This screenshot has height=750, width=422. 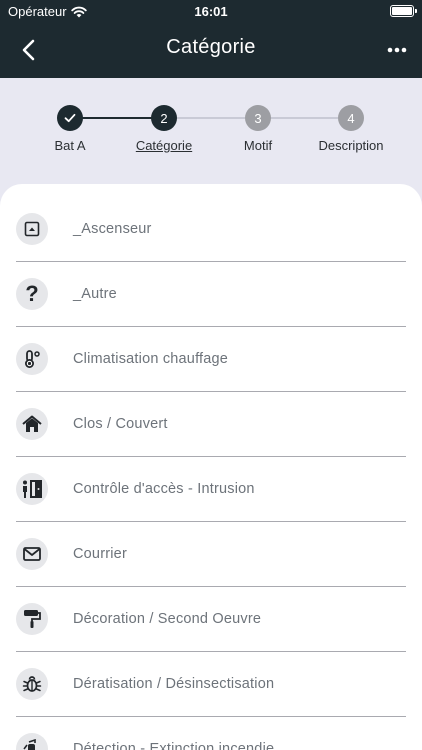 What do you see at coordinates (32, 741) in the screenshot?
I see `fire-extinguisher-icon` at bounding box center [32, 741].